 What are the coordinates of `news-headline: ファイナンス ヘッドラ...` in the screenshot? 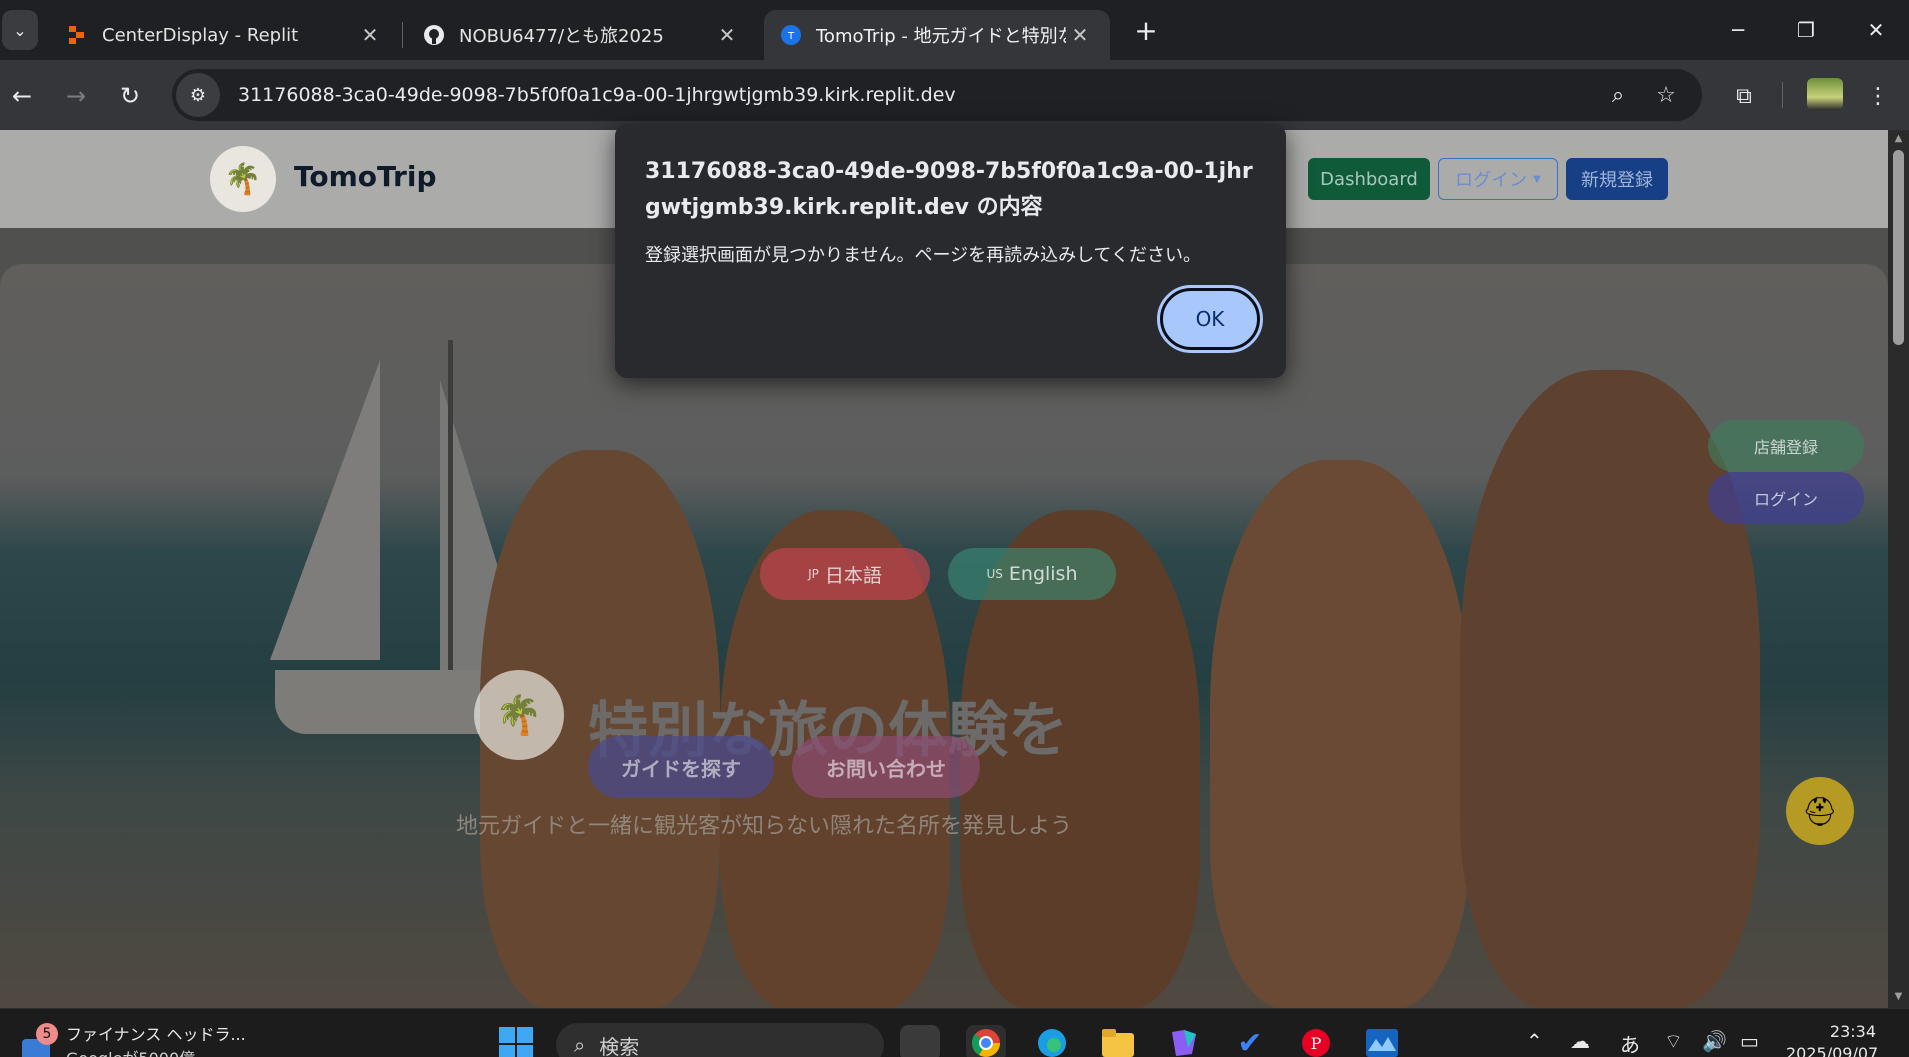 It's located at (156, 1034).